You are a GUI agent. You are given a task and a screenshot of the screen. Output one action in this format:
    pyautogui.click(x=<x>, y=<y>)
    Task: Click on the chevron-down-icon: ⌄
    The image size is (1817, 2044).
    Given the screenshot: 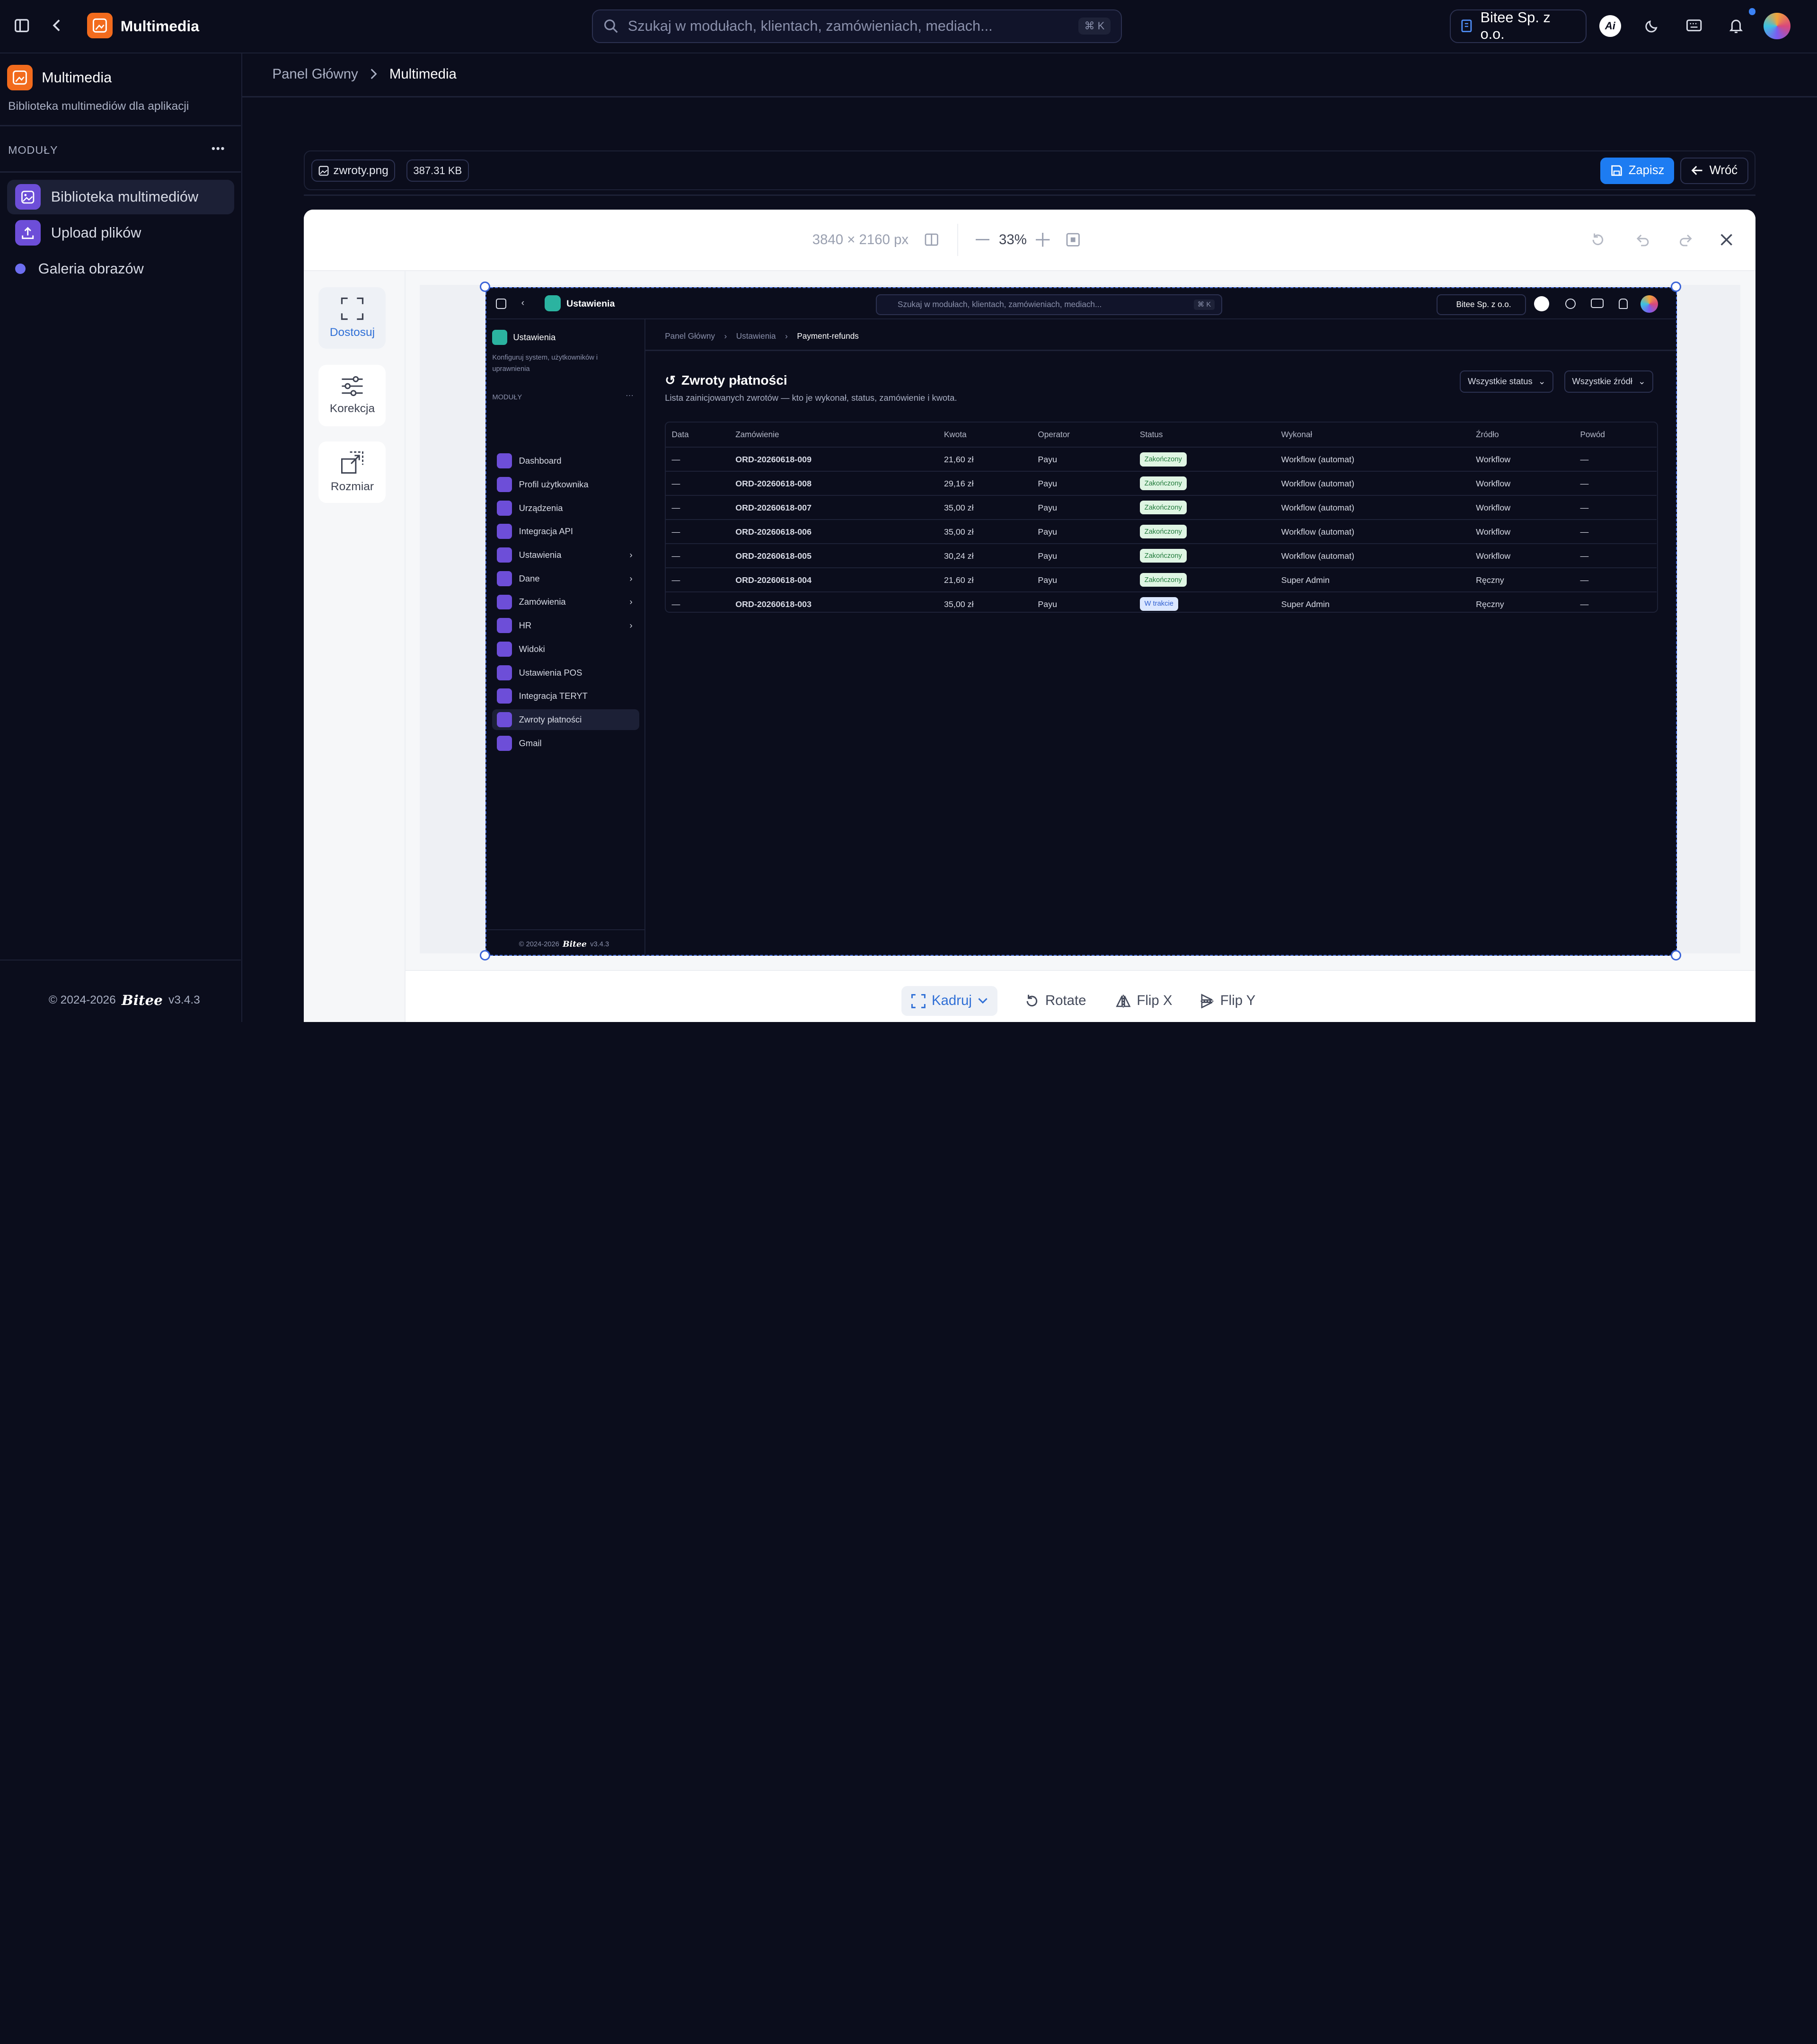 What is the action you would take?
    pyautogui.click(x=1642, y=381)
    